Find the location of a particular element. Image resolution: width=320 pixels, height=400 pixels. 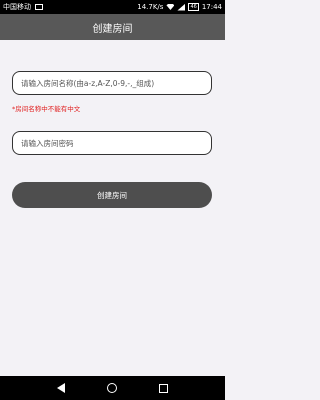

page-title: 创建房间 is located at coordinates (112, 29).